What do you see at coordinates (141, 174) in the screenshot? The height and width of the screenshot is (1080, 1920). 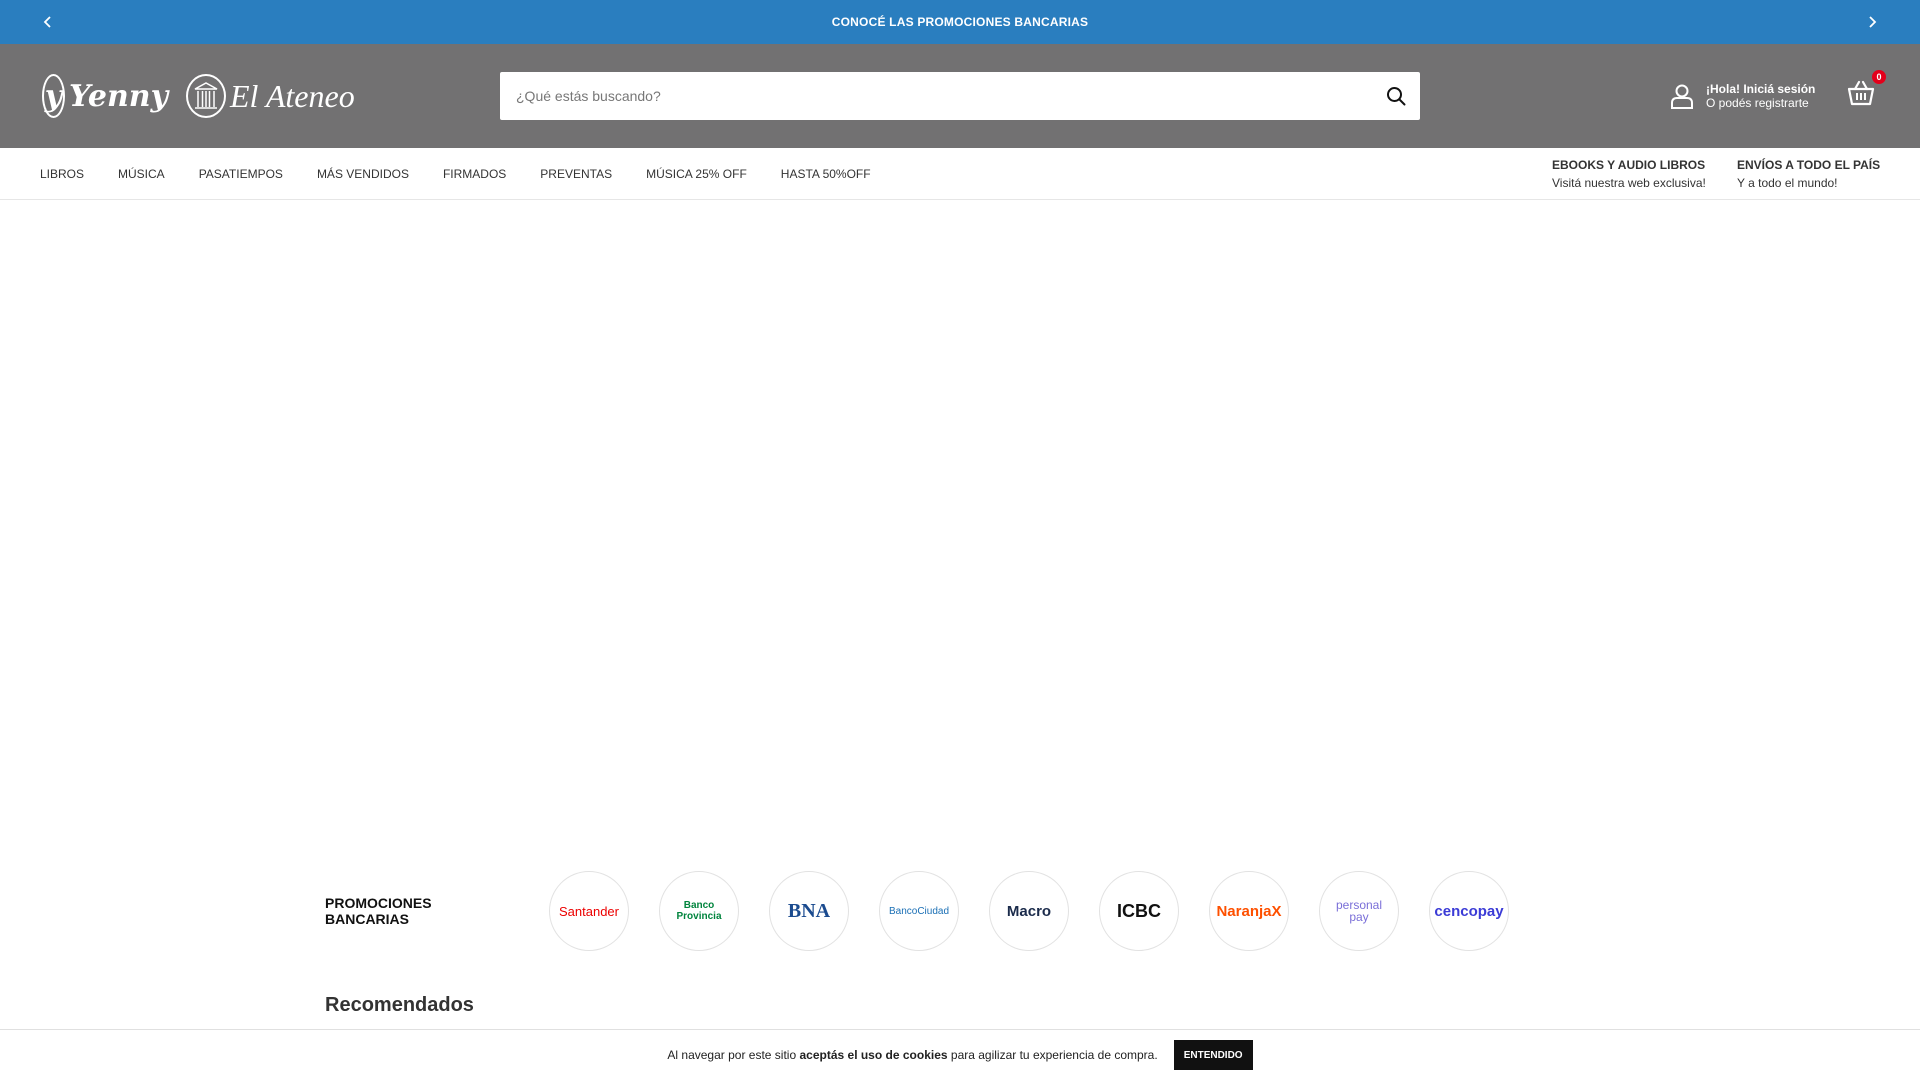 I see `nav-item-musica: MÚSICA` at bounding box center [141, 174].